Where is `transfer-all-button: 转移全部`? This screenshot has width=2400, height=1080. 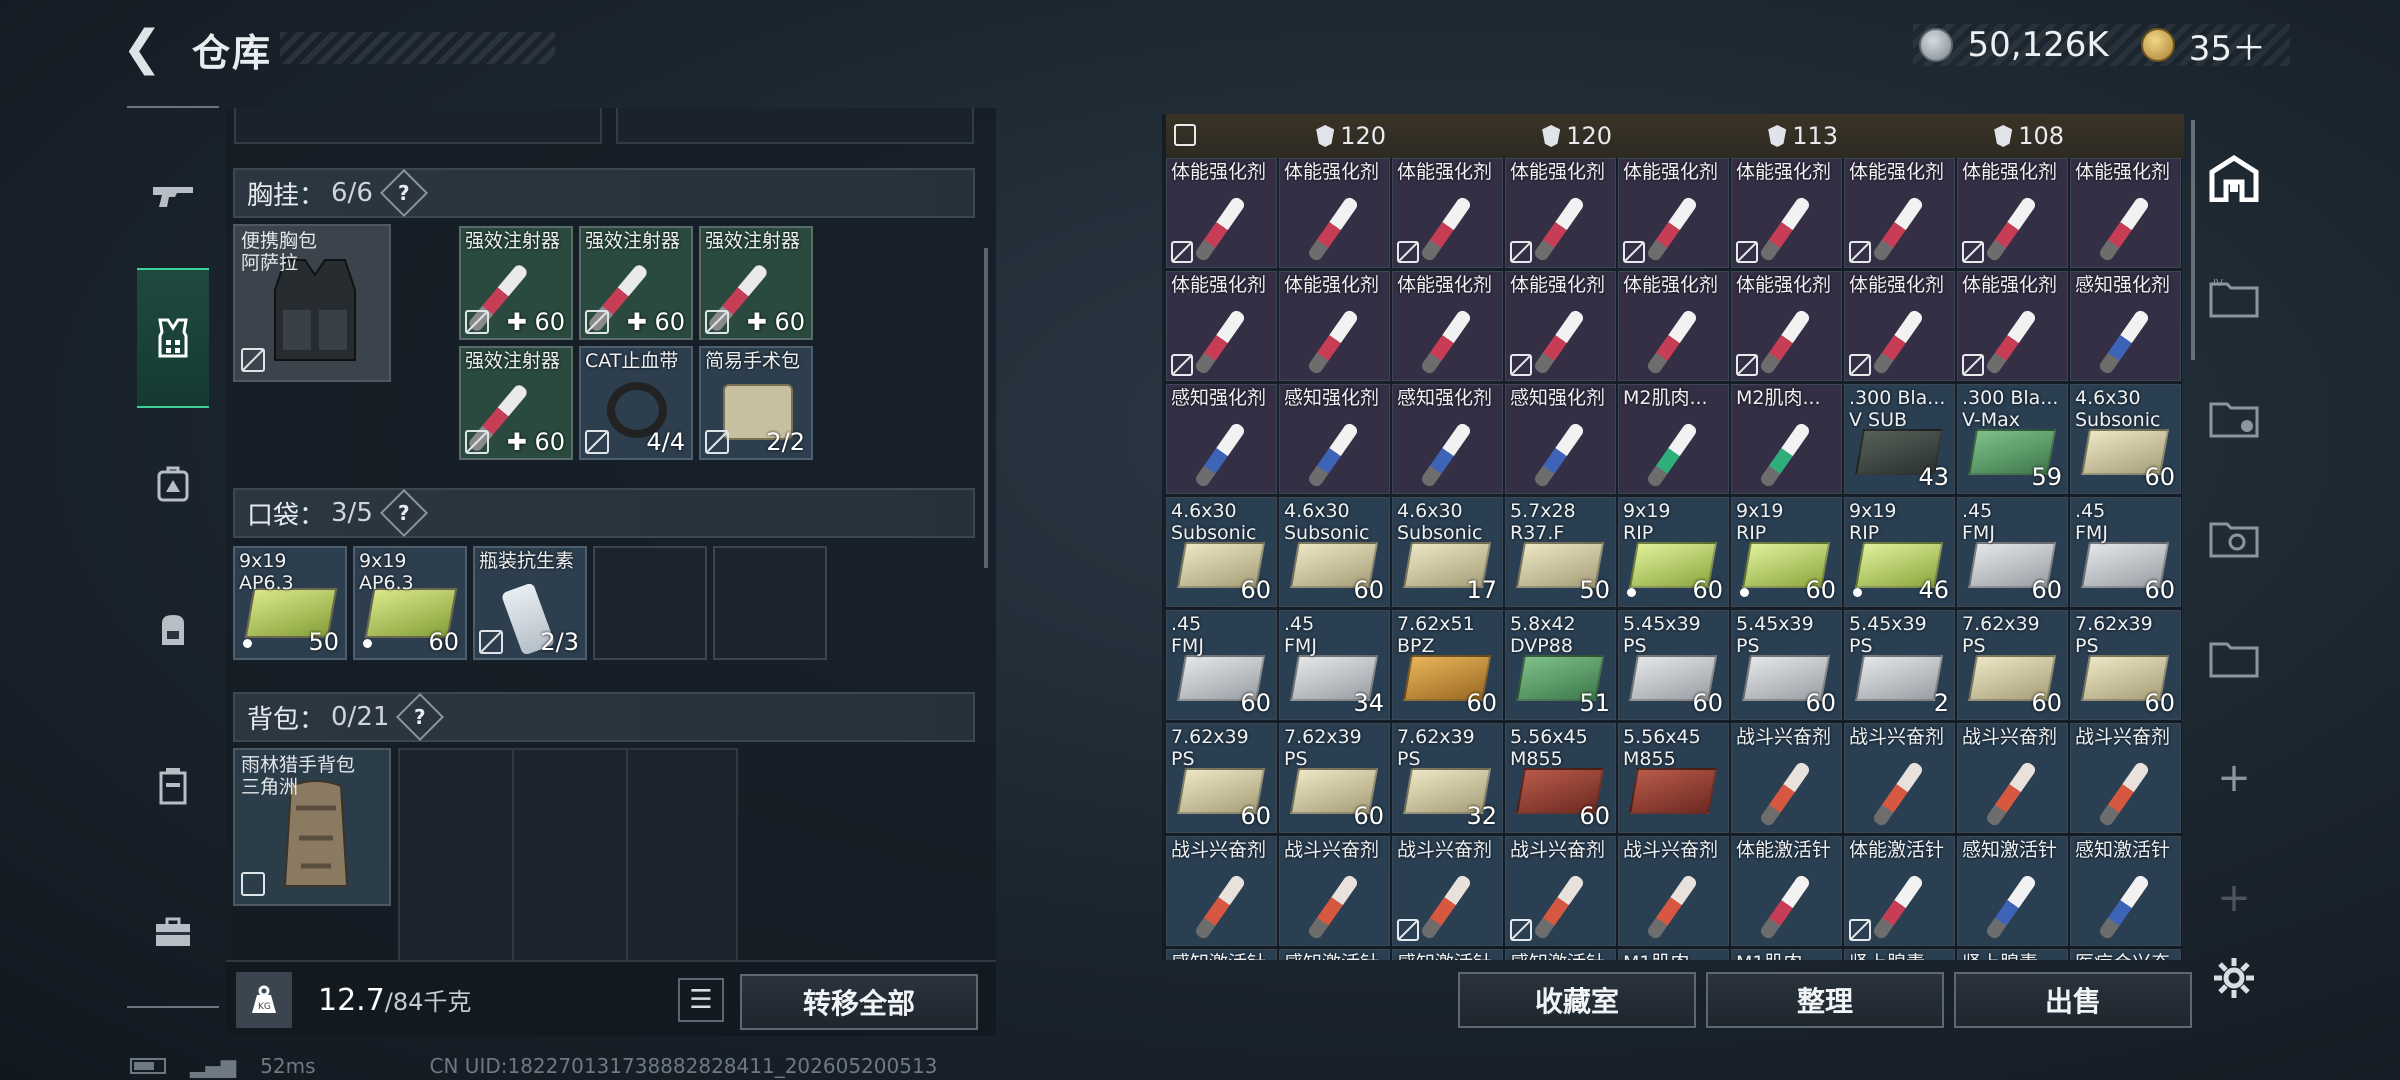
transfer-all-button: 转移全部 is located at coordinates (859, 1002).